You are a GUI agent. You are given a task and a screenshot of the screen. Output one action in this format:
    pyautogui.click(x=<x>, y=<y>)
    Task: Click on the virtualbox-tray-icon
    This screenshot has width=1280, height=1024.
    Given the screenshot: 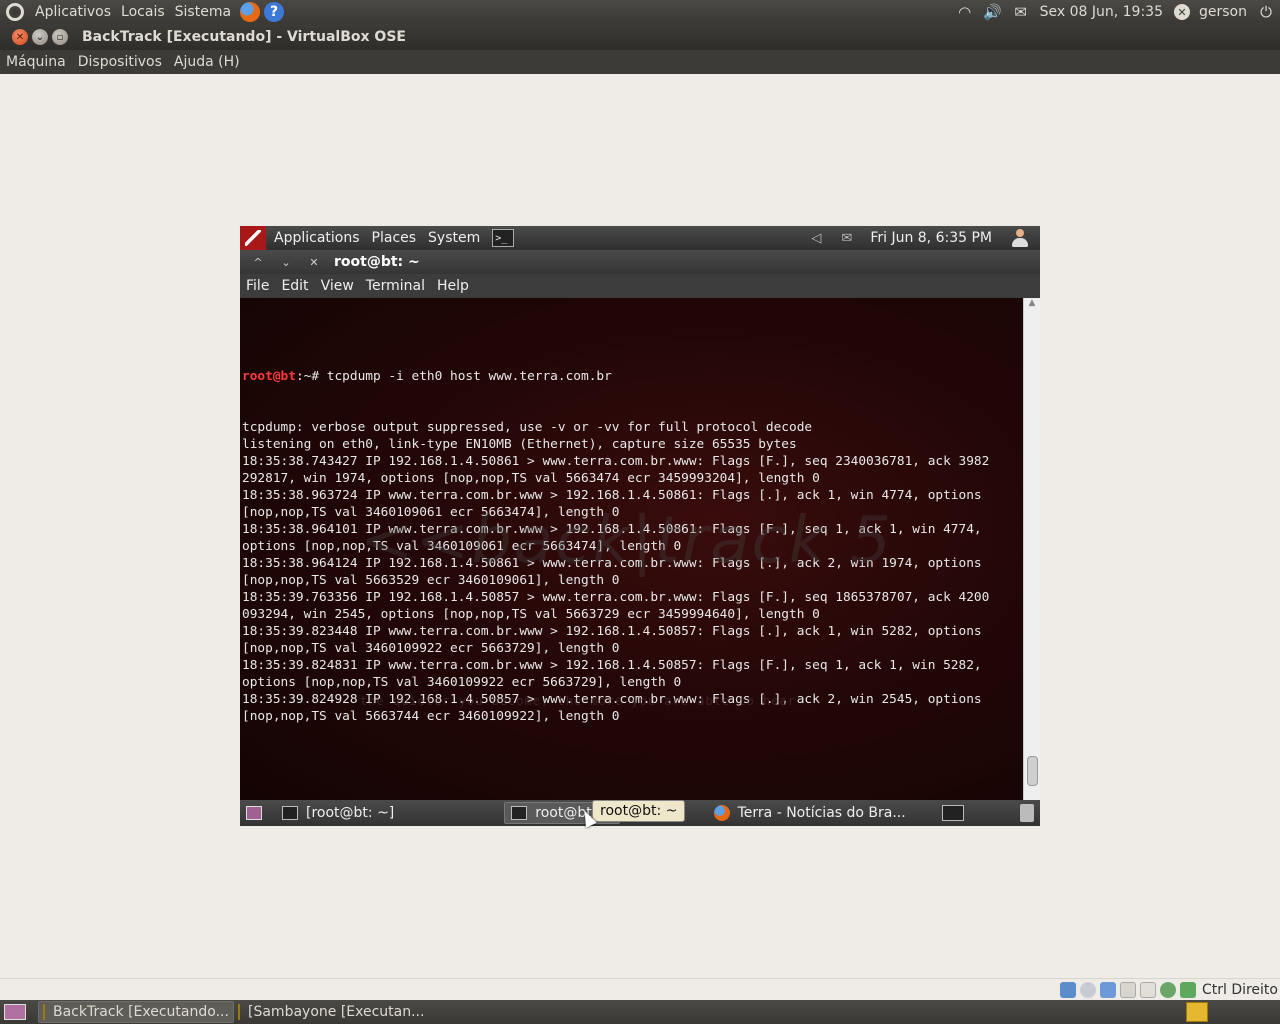 What is the action you would take?
    pyautogui.click(x=1197, y=1012)
    